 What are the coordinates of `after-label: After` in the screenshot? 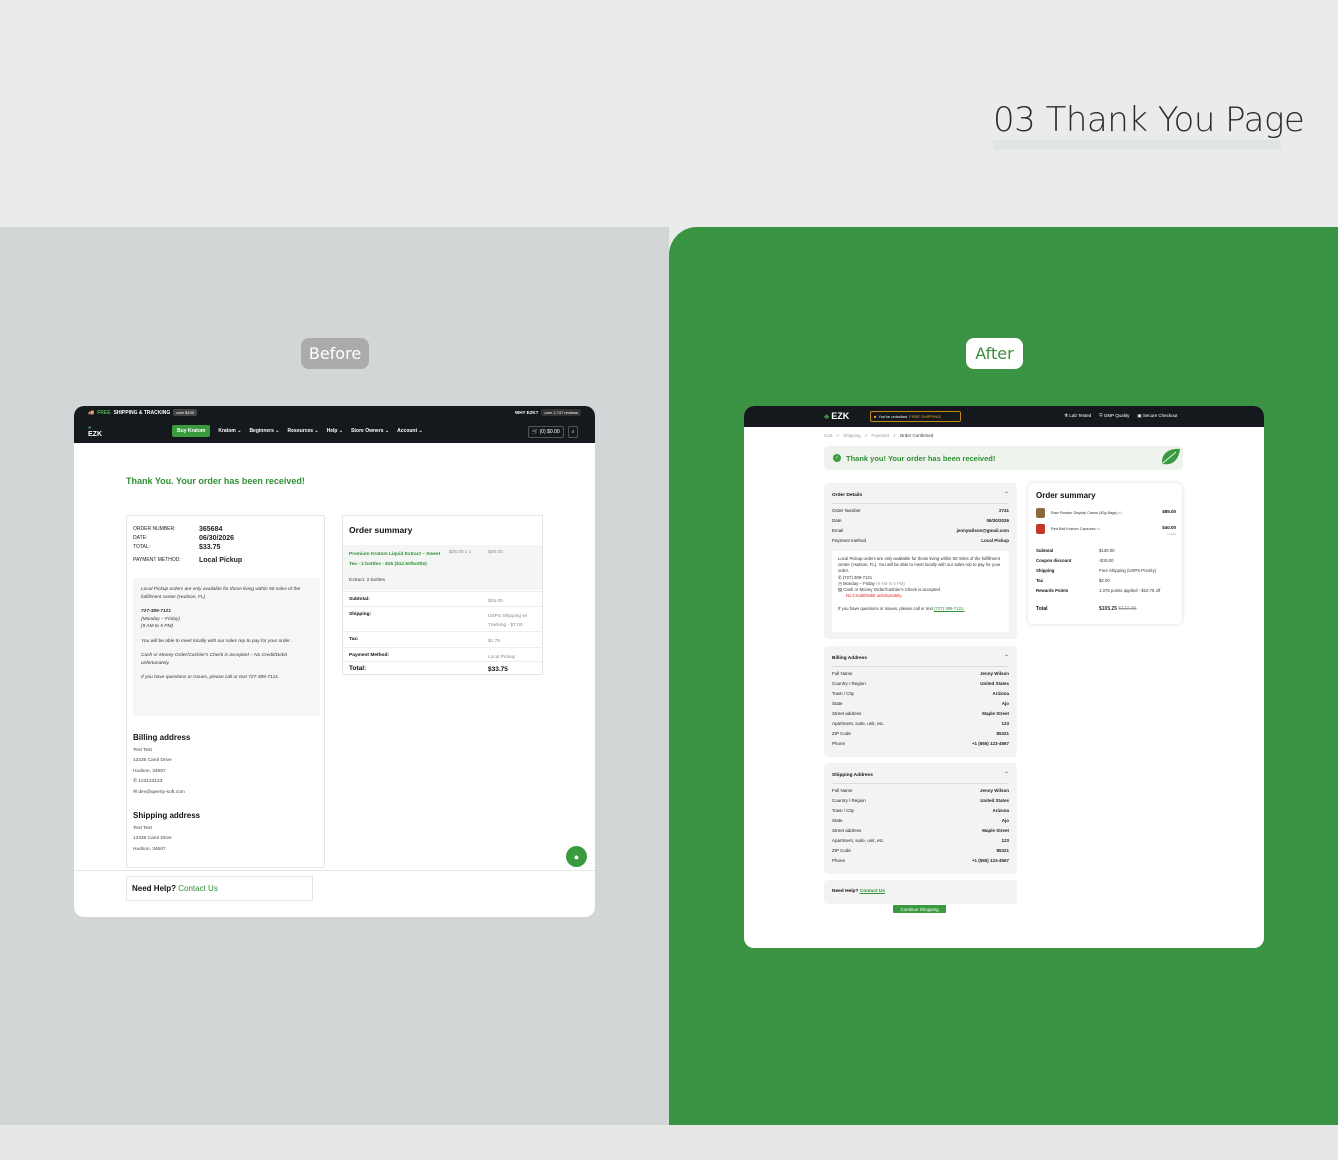 It's located at (994, 353).